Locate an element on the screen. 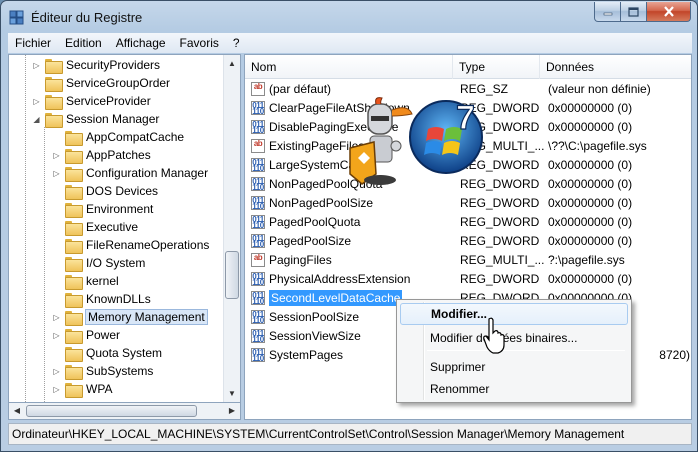 The height and width of the screenshot is (452, 698). value-name: SessionViewSize is located at coordinates (315, 336).